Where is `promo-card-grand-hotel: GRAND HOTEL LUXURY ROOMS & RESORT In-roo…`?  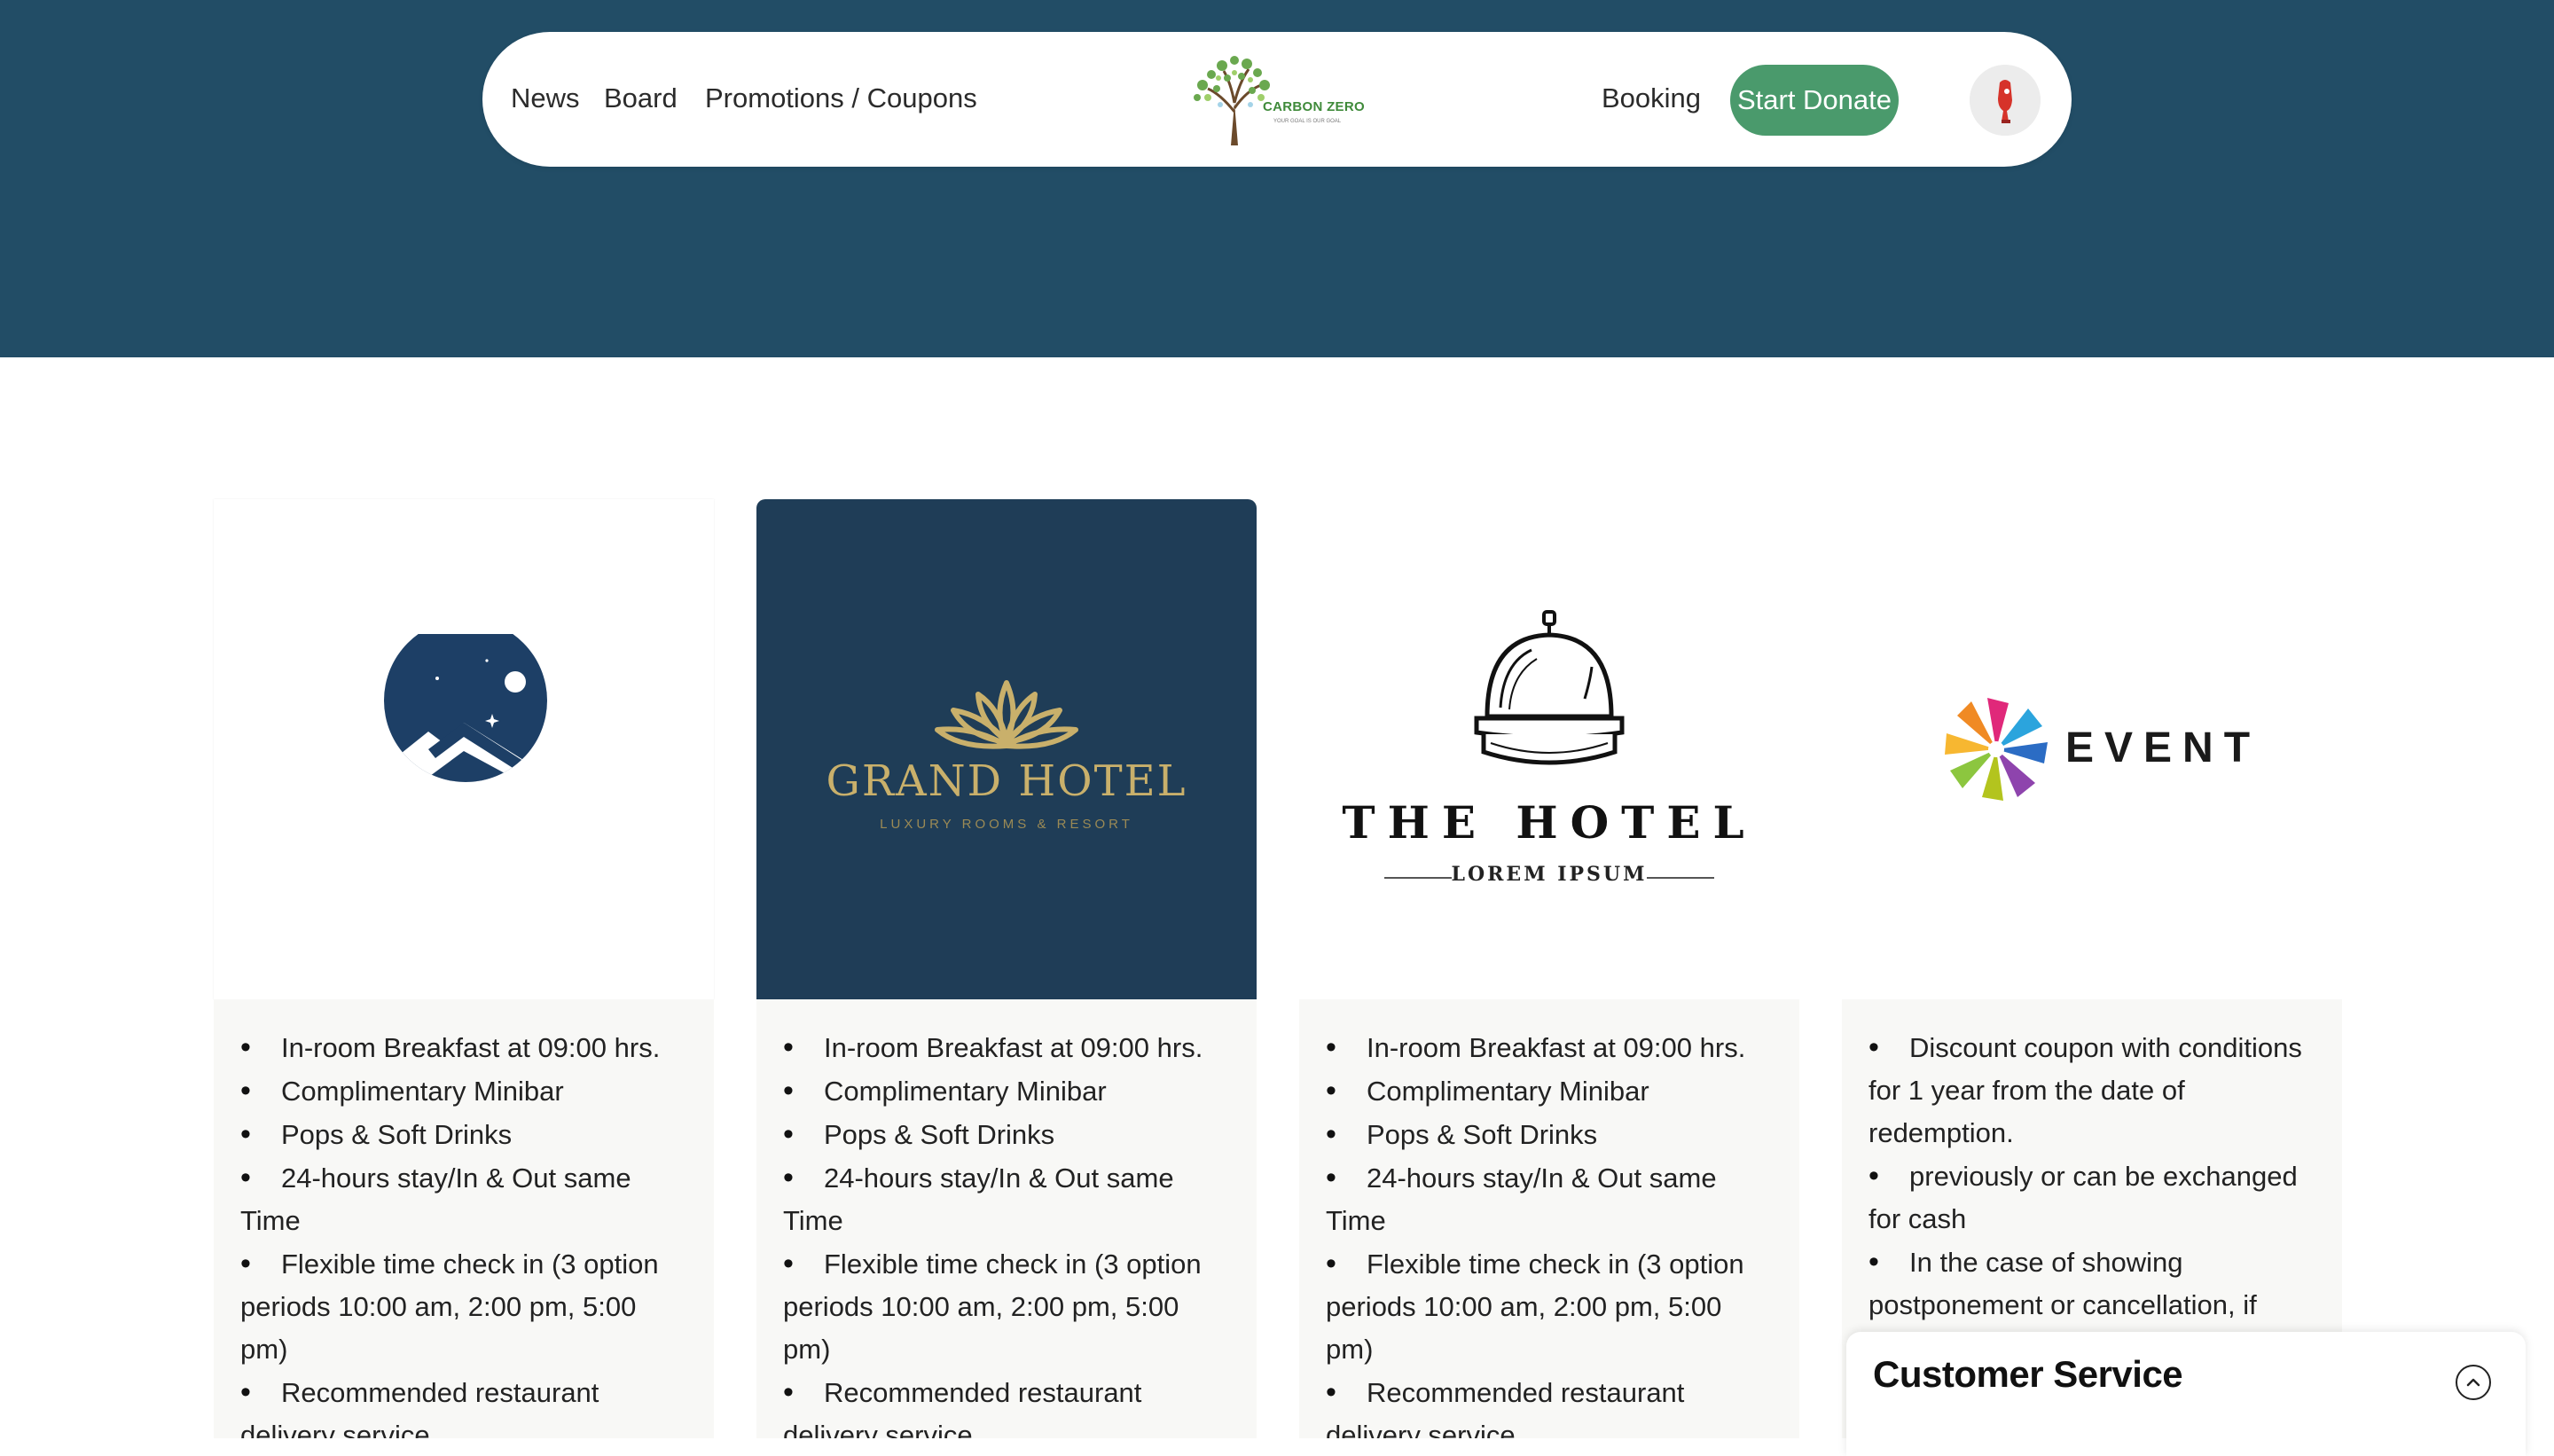 promo-card-grand-hotel: GRAND HOTEL LUXURY ROOMS & RESORT In-roo… is located at coordinates (1006, 968).